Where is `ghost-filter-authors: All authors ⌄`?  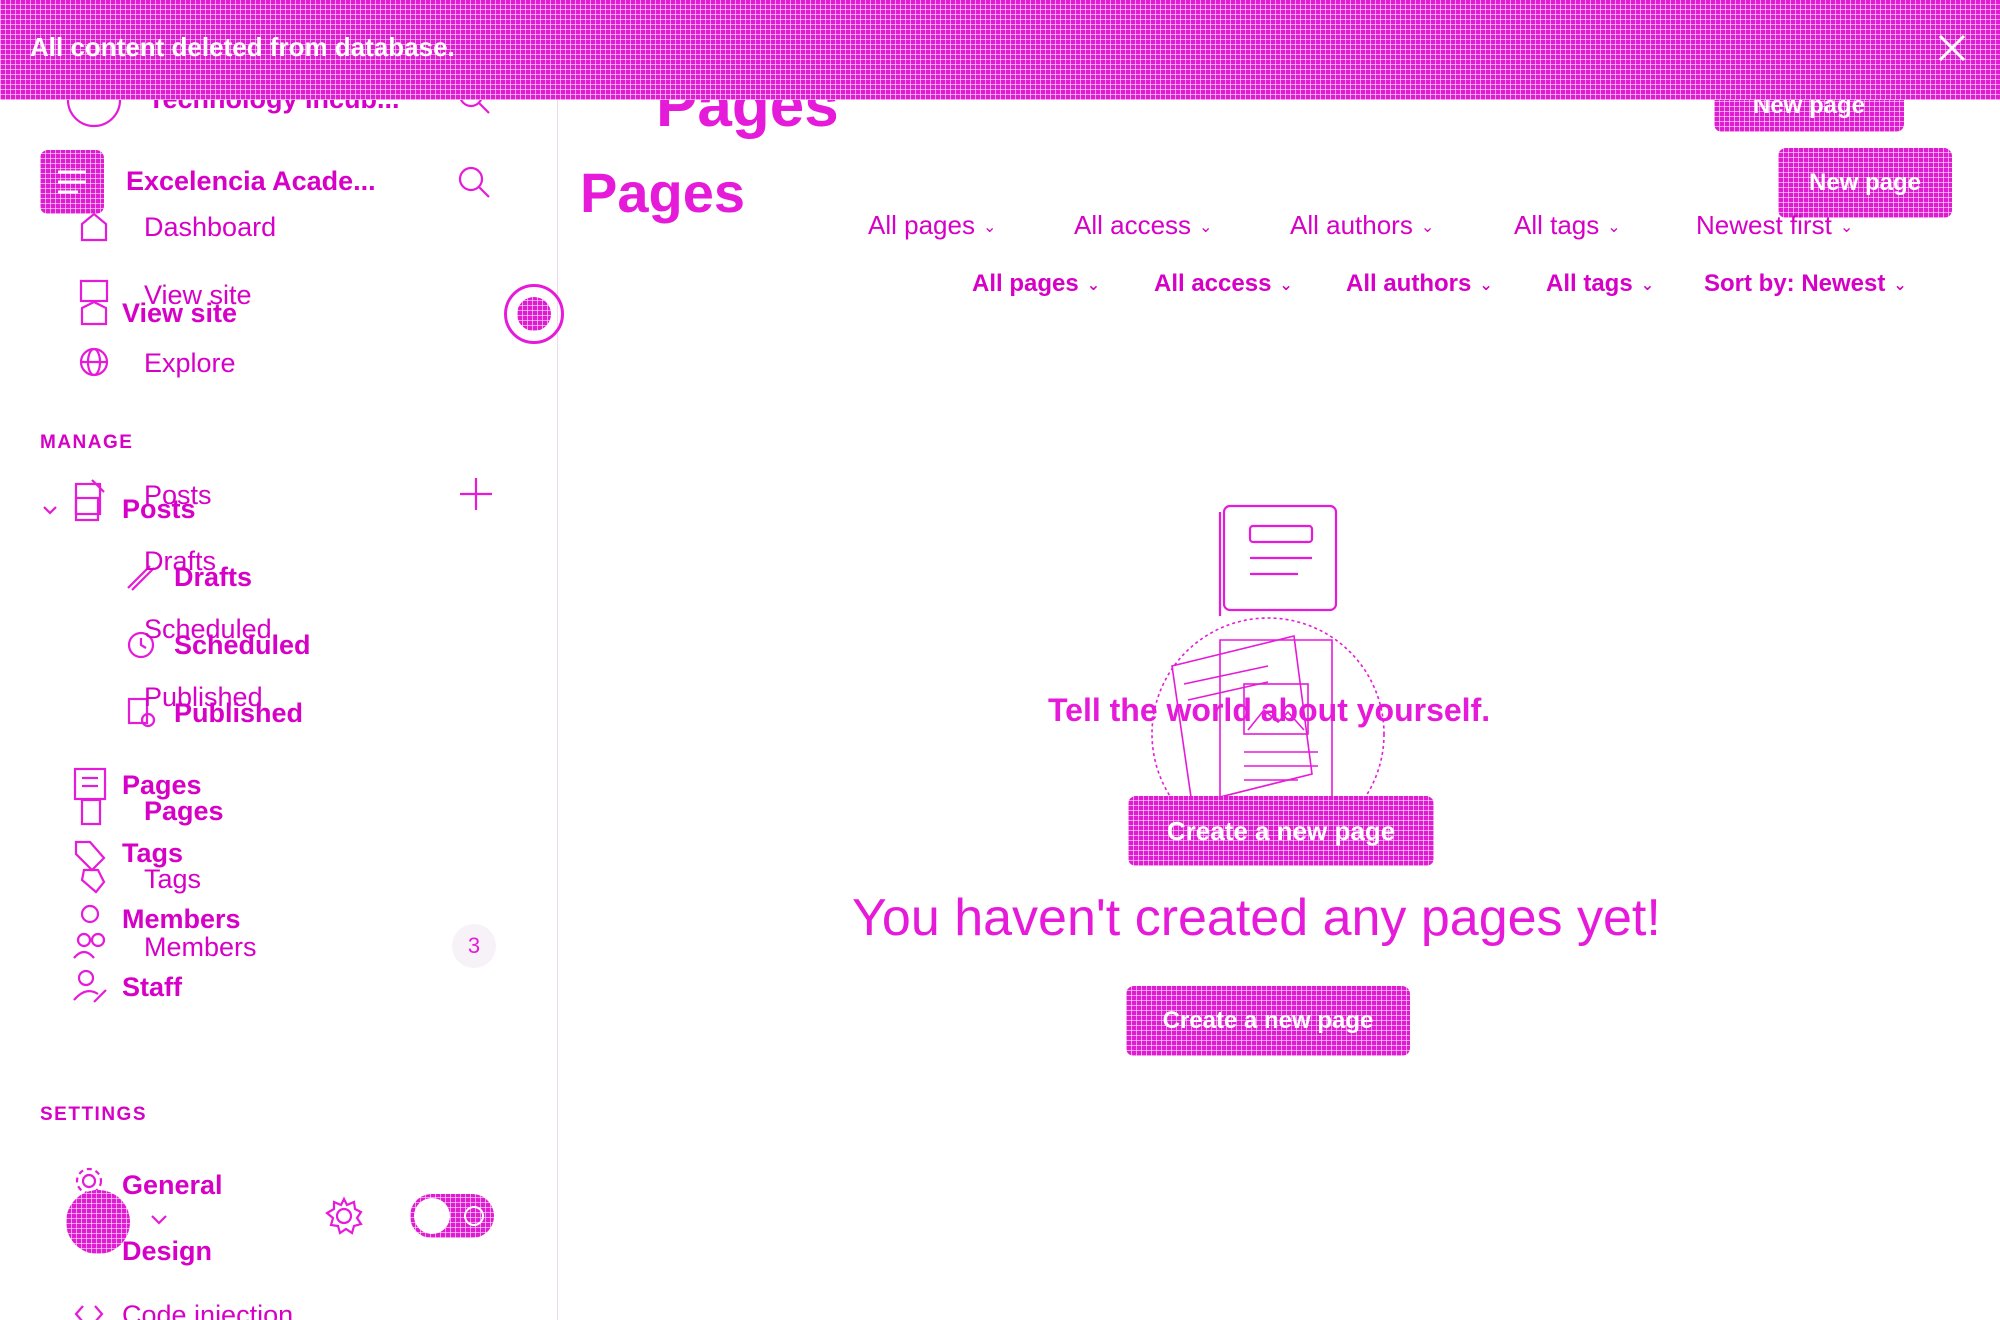 ghost-filter-authors: All authors ⌄ is located at coordinates (1362, 225).